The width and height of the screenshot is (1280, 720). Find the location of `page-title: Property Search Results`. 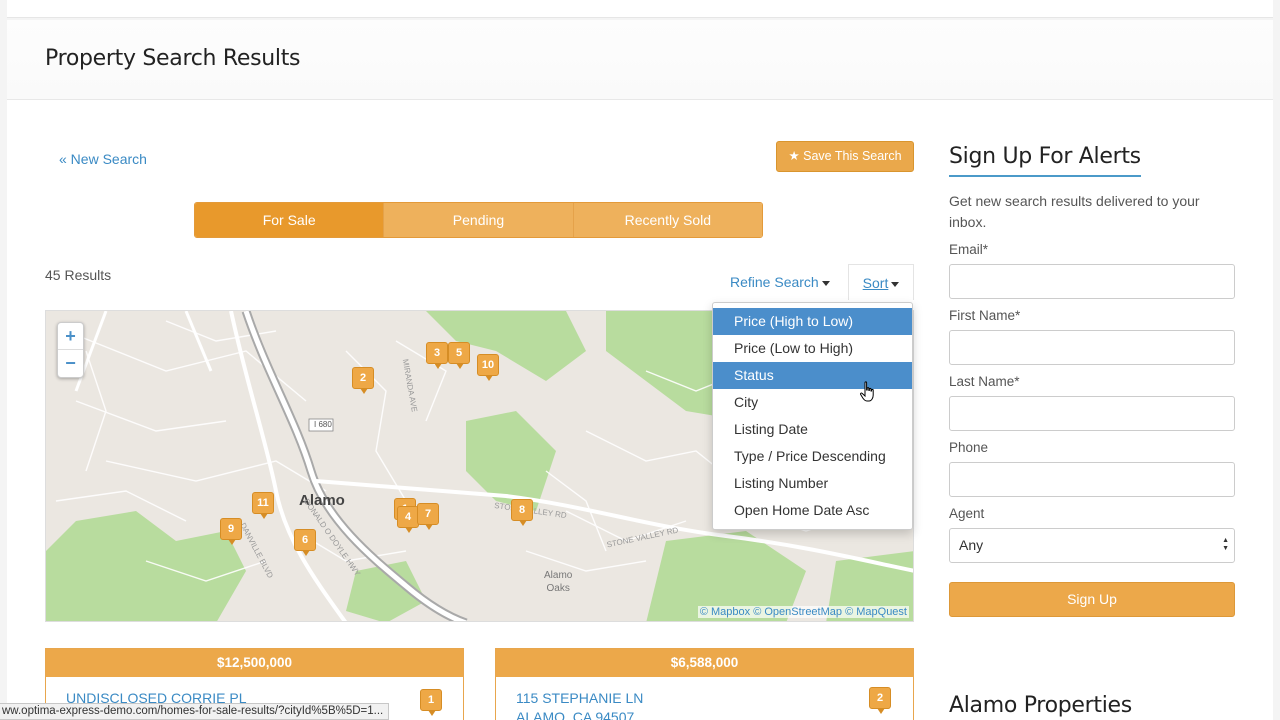

page-title: Property Search Results is located at coordinates (173, 58).